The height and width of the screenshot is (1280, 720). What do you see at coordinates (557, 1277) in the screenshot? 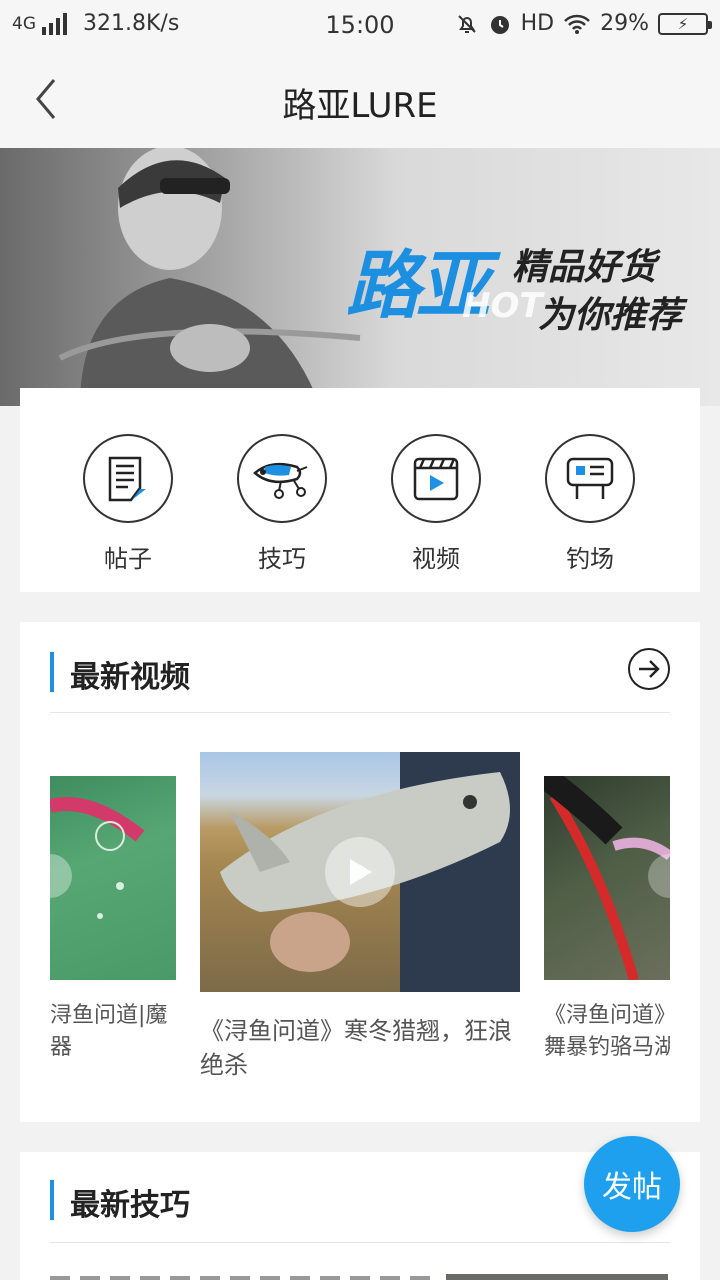
I see `skill-item-peek-image` at bounding box center [557, 1277].